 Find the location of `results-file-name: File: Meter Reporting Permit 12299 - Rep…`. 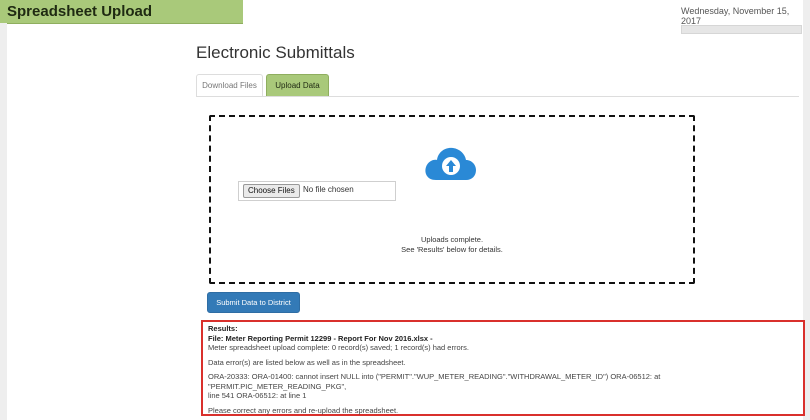

results-file-name: File: Meter Reporting Permit 12299 - Rep… is located at coordinates (320, 338).